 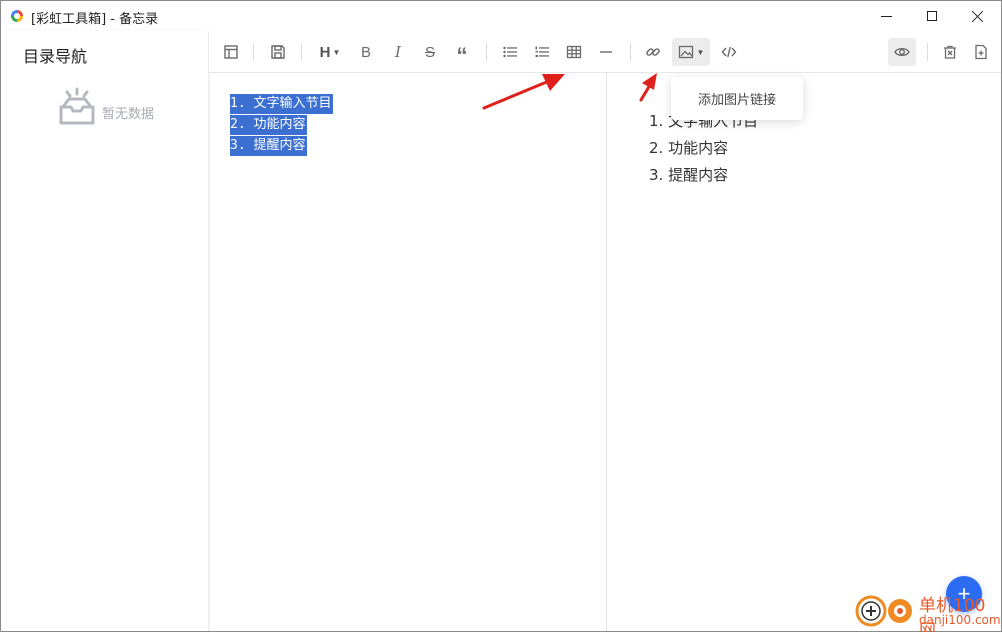 I want to click on image-dropdown-button: ▼, so click(x=691, y=52).